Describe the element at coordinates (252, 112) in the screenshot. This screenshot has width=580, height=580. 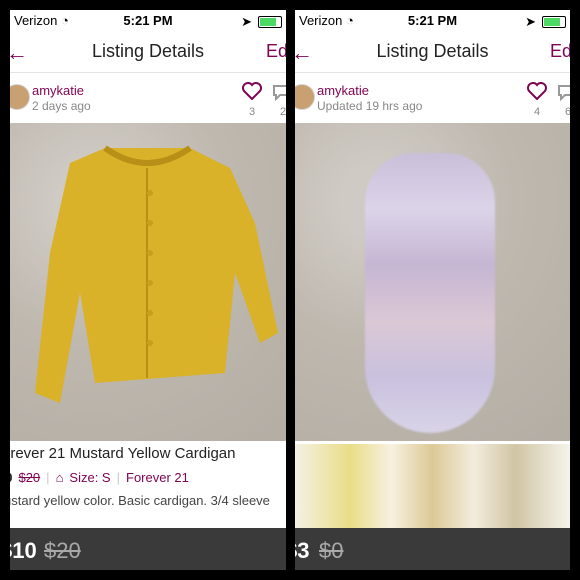
I see `likes-count: 3` at that location.